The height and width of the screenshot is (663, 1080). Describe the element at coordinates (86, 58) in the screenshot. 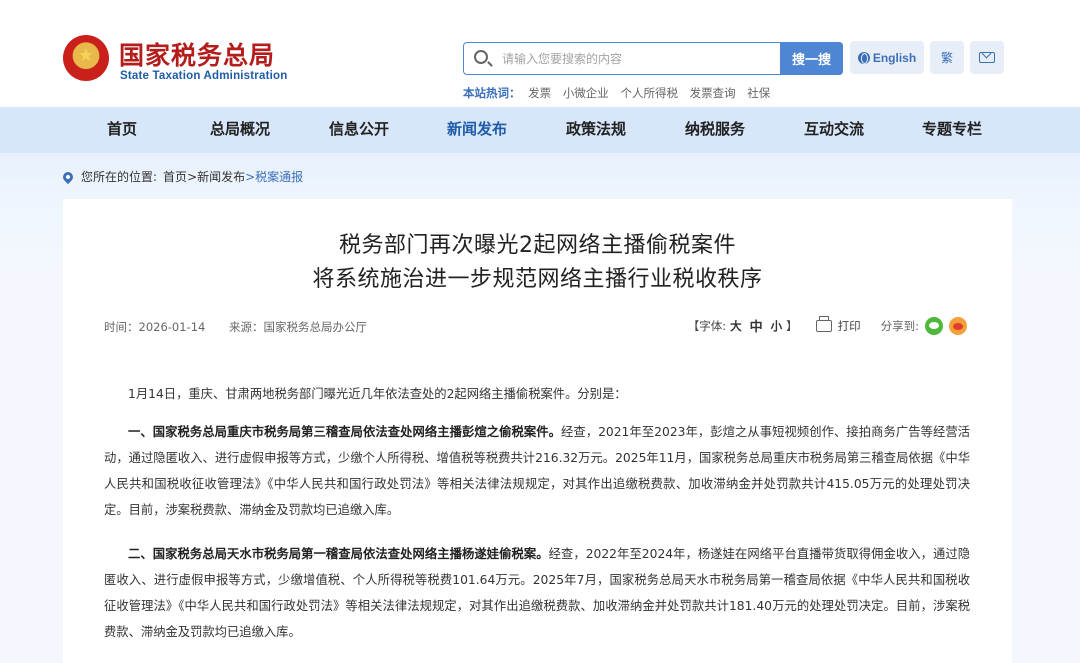

I see `national-emblem-logo` at that location.